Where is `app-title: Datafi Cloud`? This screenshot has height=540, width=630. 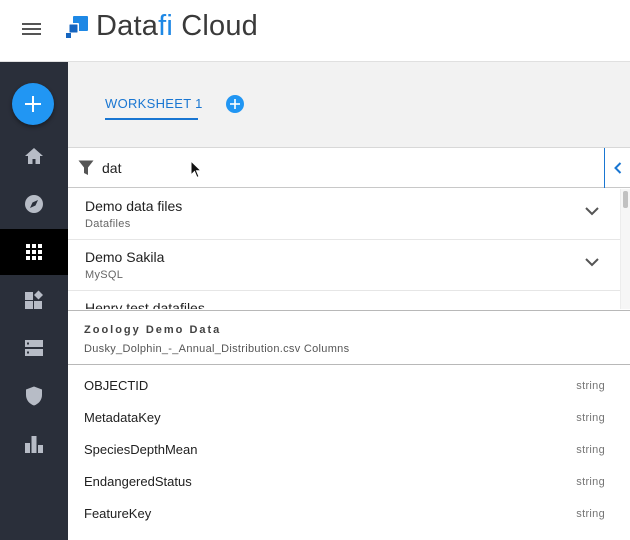 app-title: Datafi Cloud is located at coordinates (177, 25).